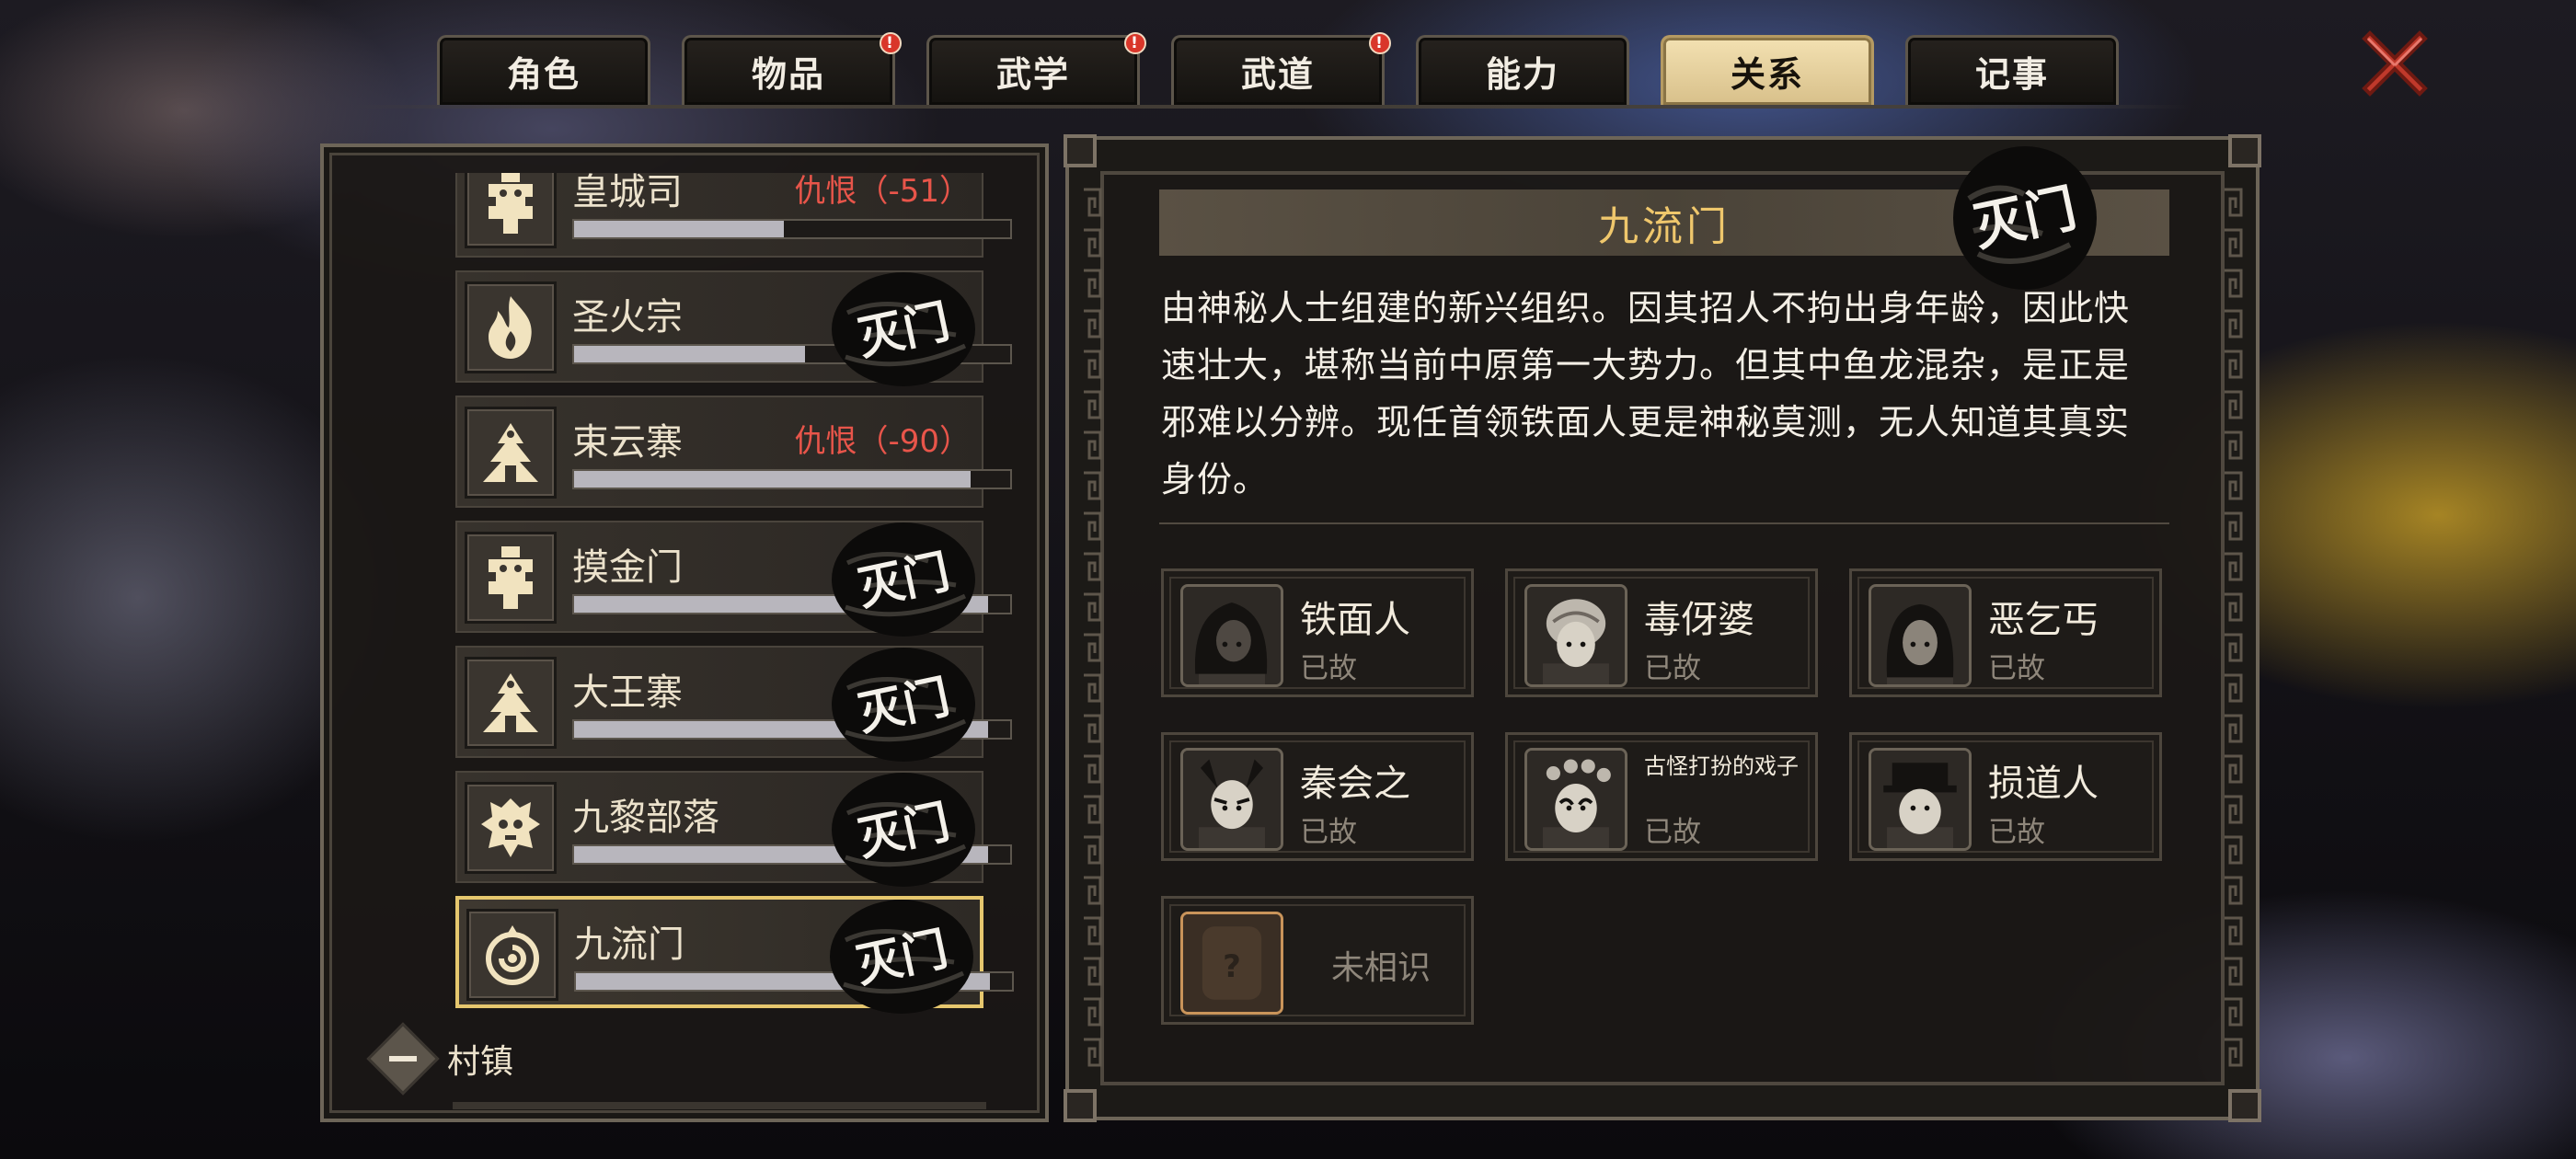 The width and height of the screenshot is (2576, 1159). Describe the element at coordinates (1767, 74) in the screenshot. I see `tab-label: 关系` at that location.